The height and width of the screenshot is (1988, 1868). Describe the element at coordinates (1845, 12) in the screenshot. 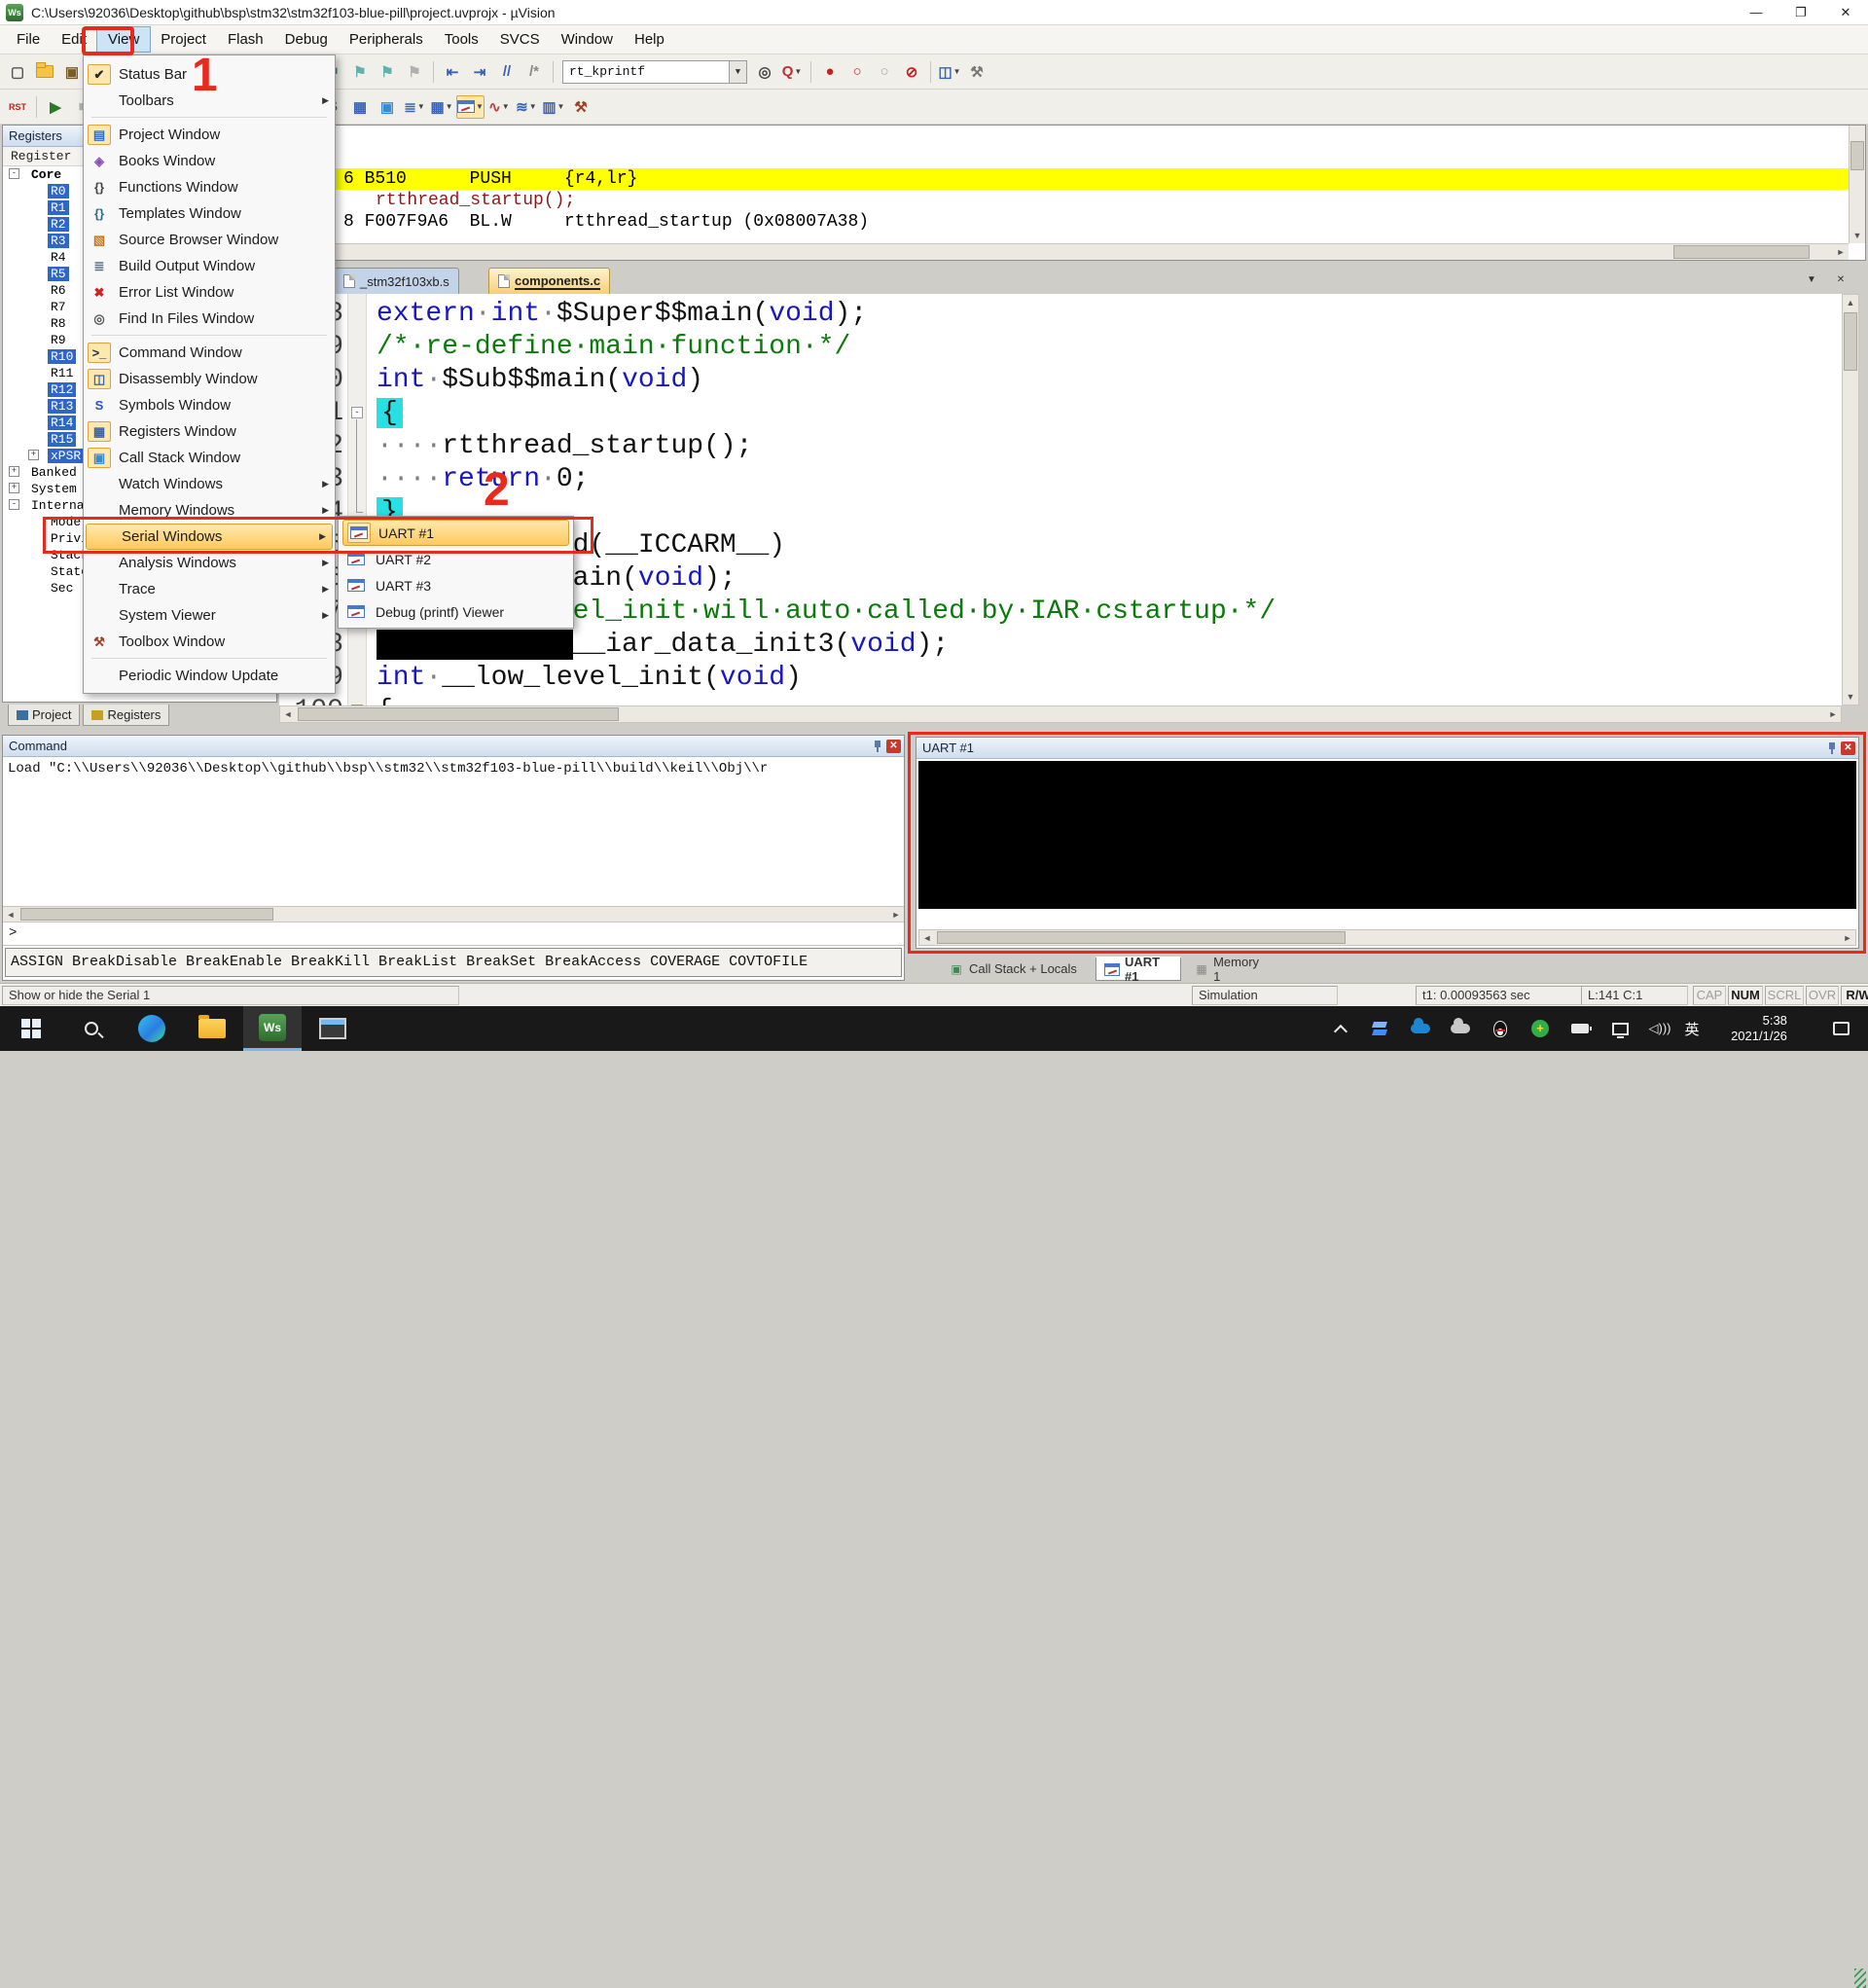

I see `close-button: ✕` at that location.